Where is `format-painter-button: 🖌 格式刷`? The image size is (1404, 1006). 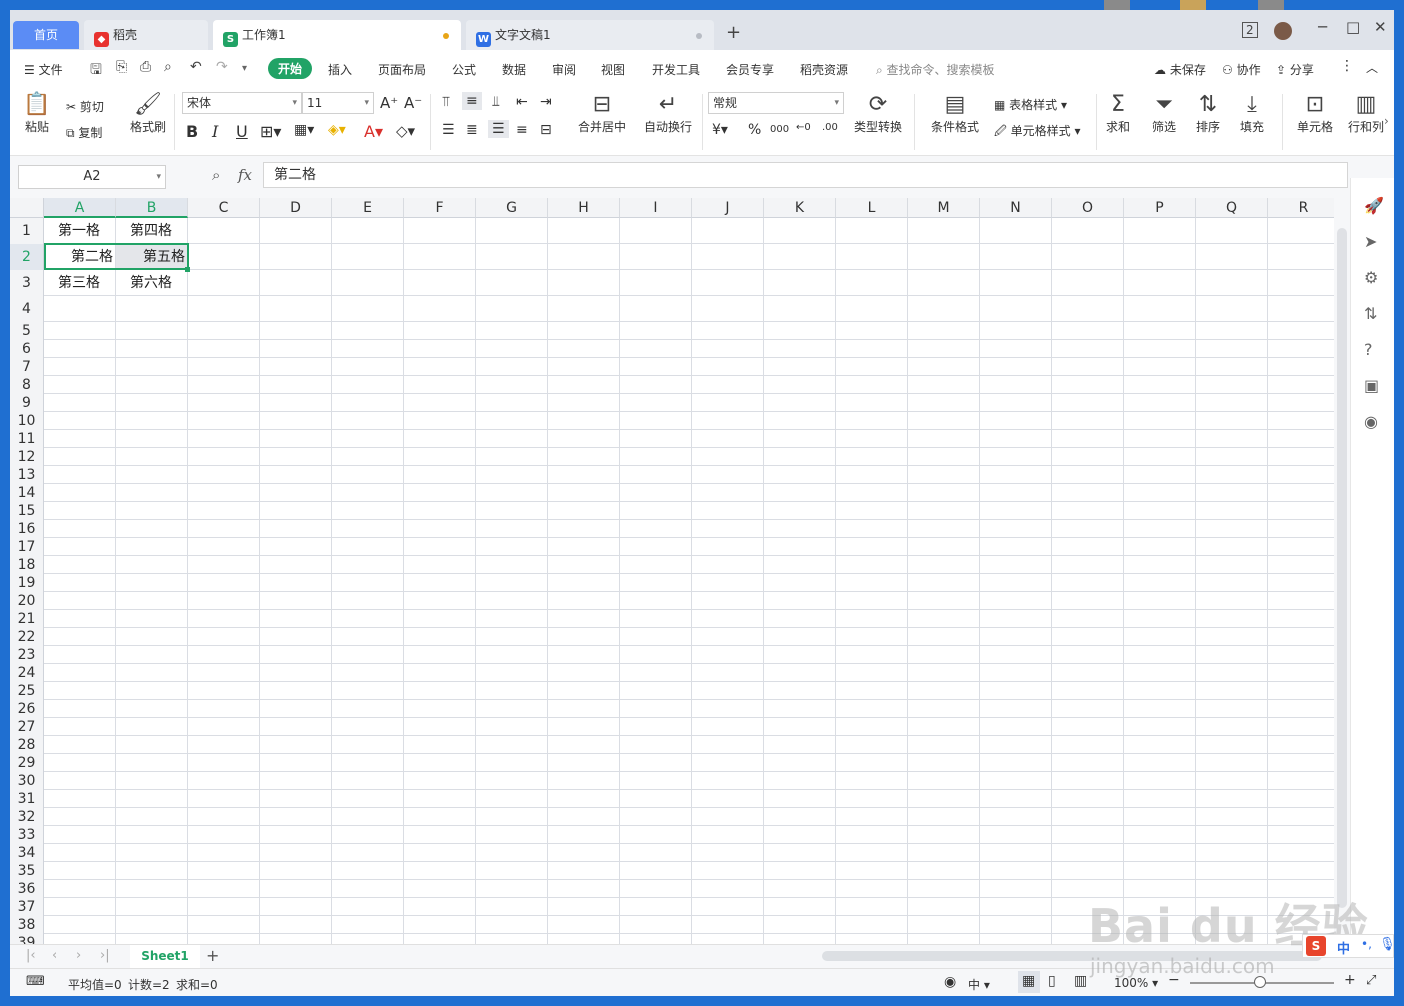 format-painter-button: 🖌 格式刷 is located at coordinates (148, 113).